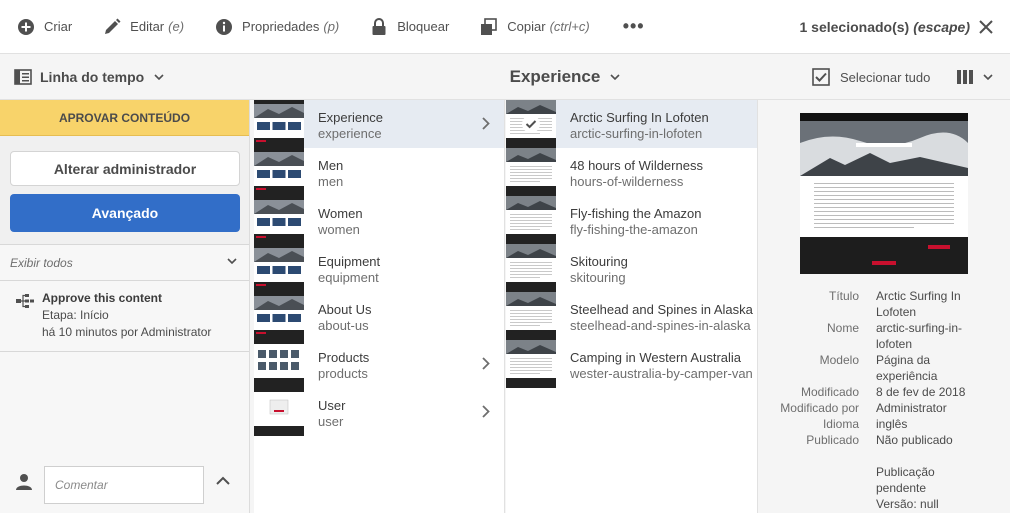 This screenshot has width=1010, height=513. I want to click on breadcrumb-title: Experience, so click(505, 77).